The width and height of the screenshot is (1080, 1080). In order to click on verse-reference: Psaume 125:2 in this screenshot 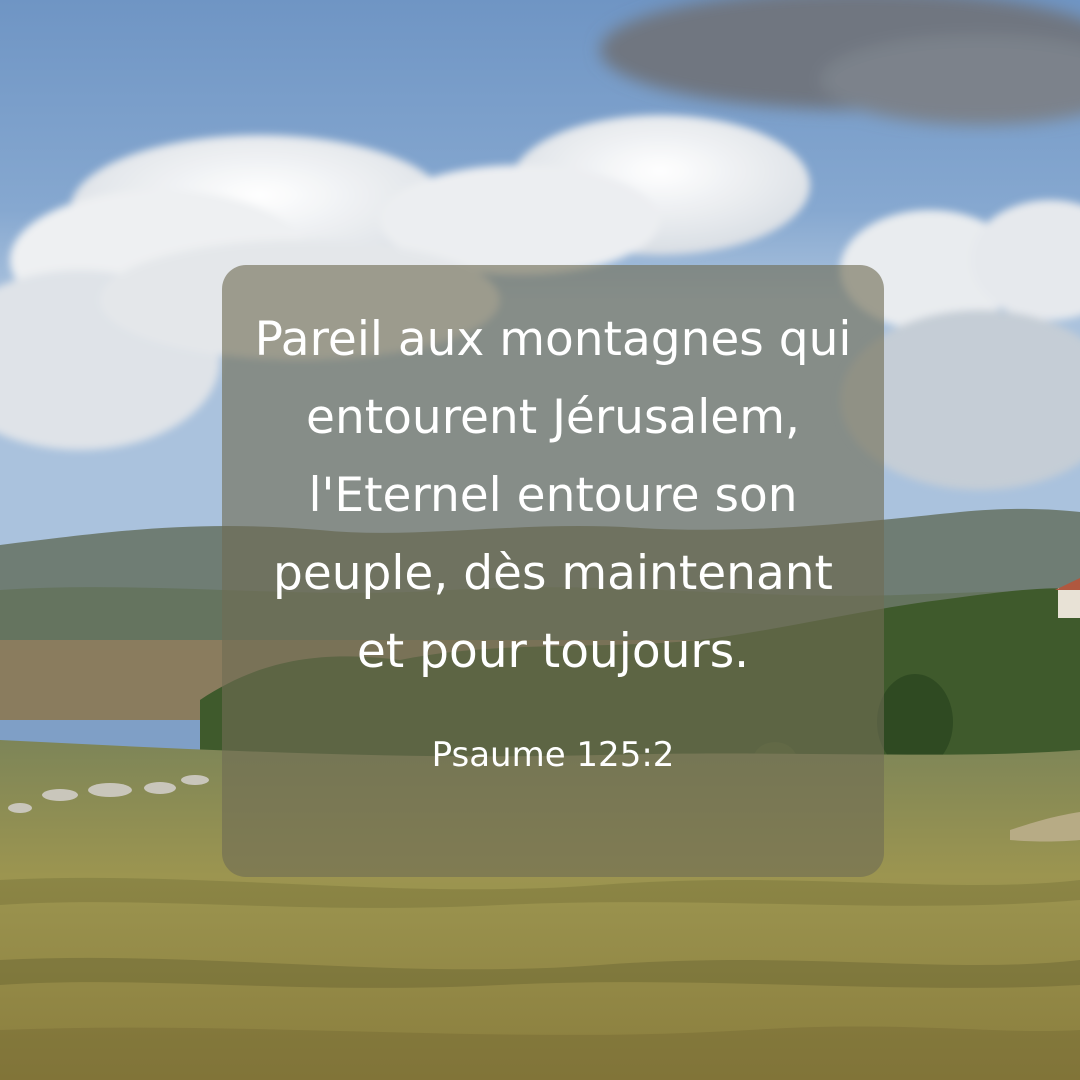, I will do `click(553, 755)`.